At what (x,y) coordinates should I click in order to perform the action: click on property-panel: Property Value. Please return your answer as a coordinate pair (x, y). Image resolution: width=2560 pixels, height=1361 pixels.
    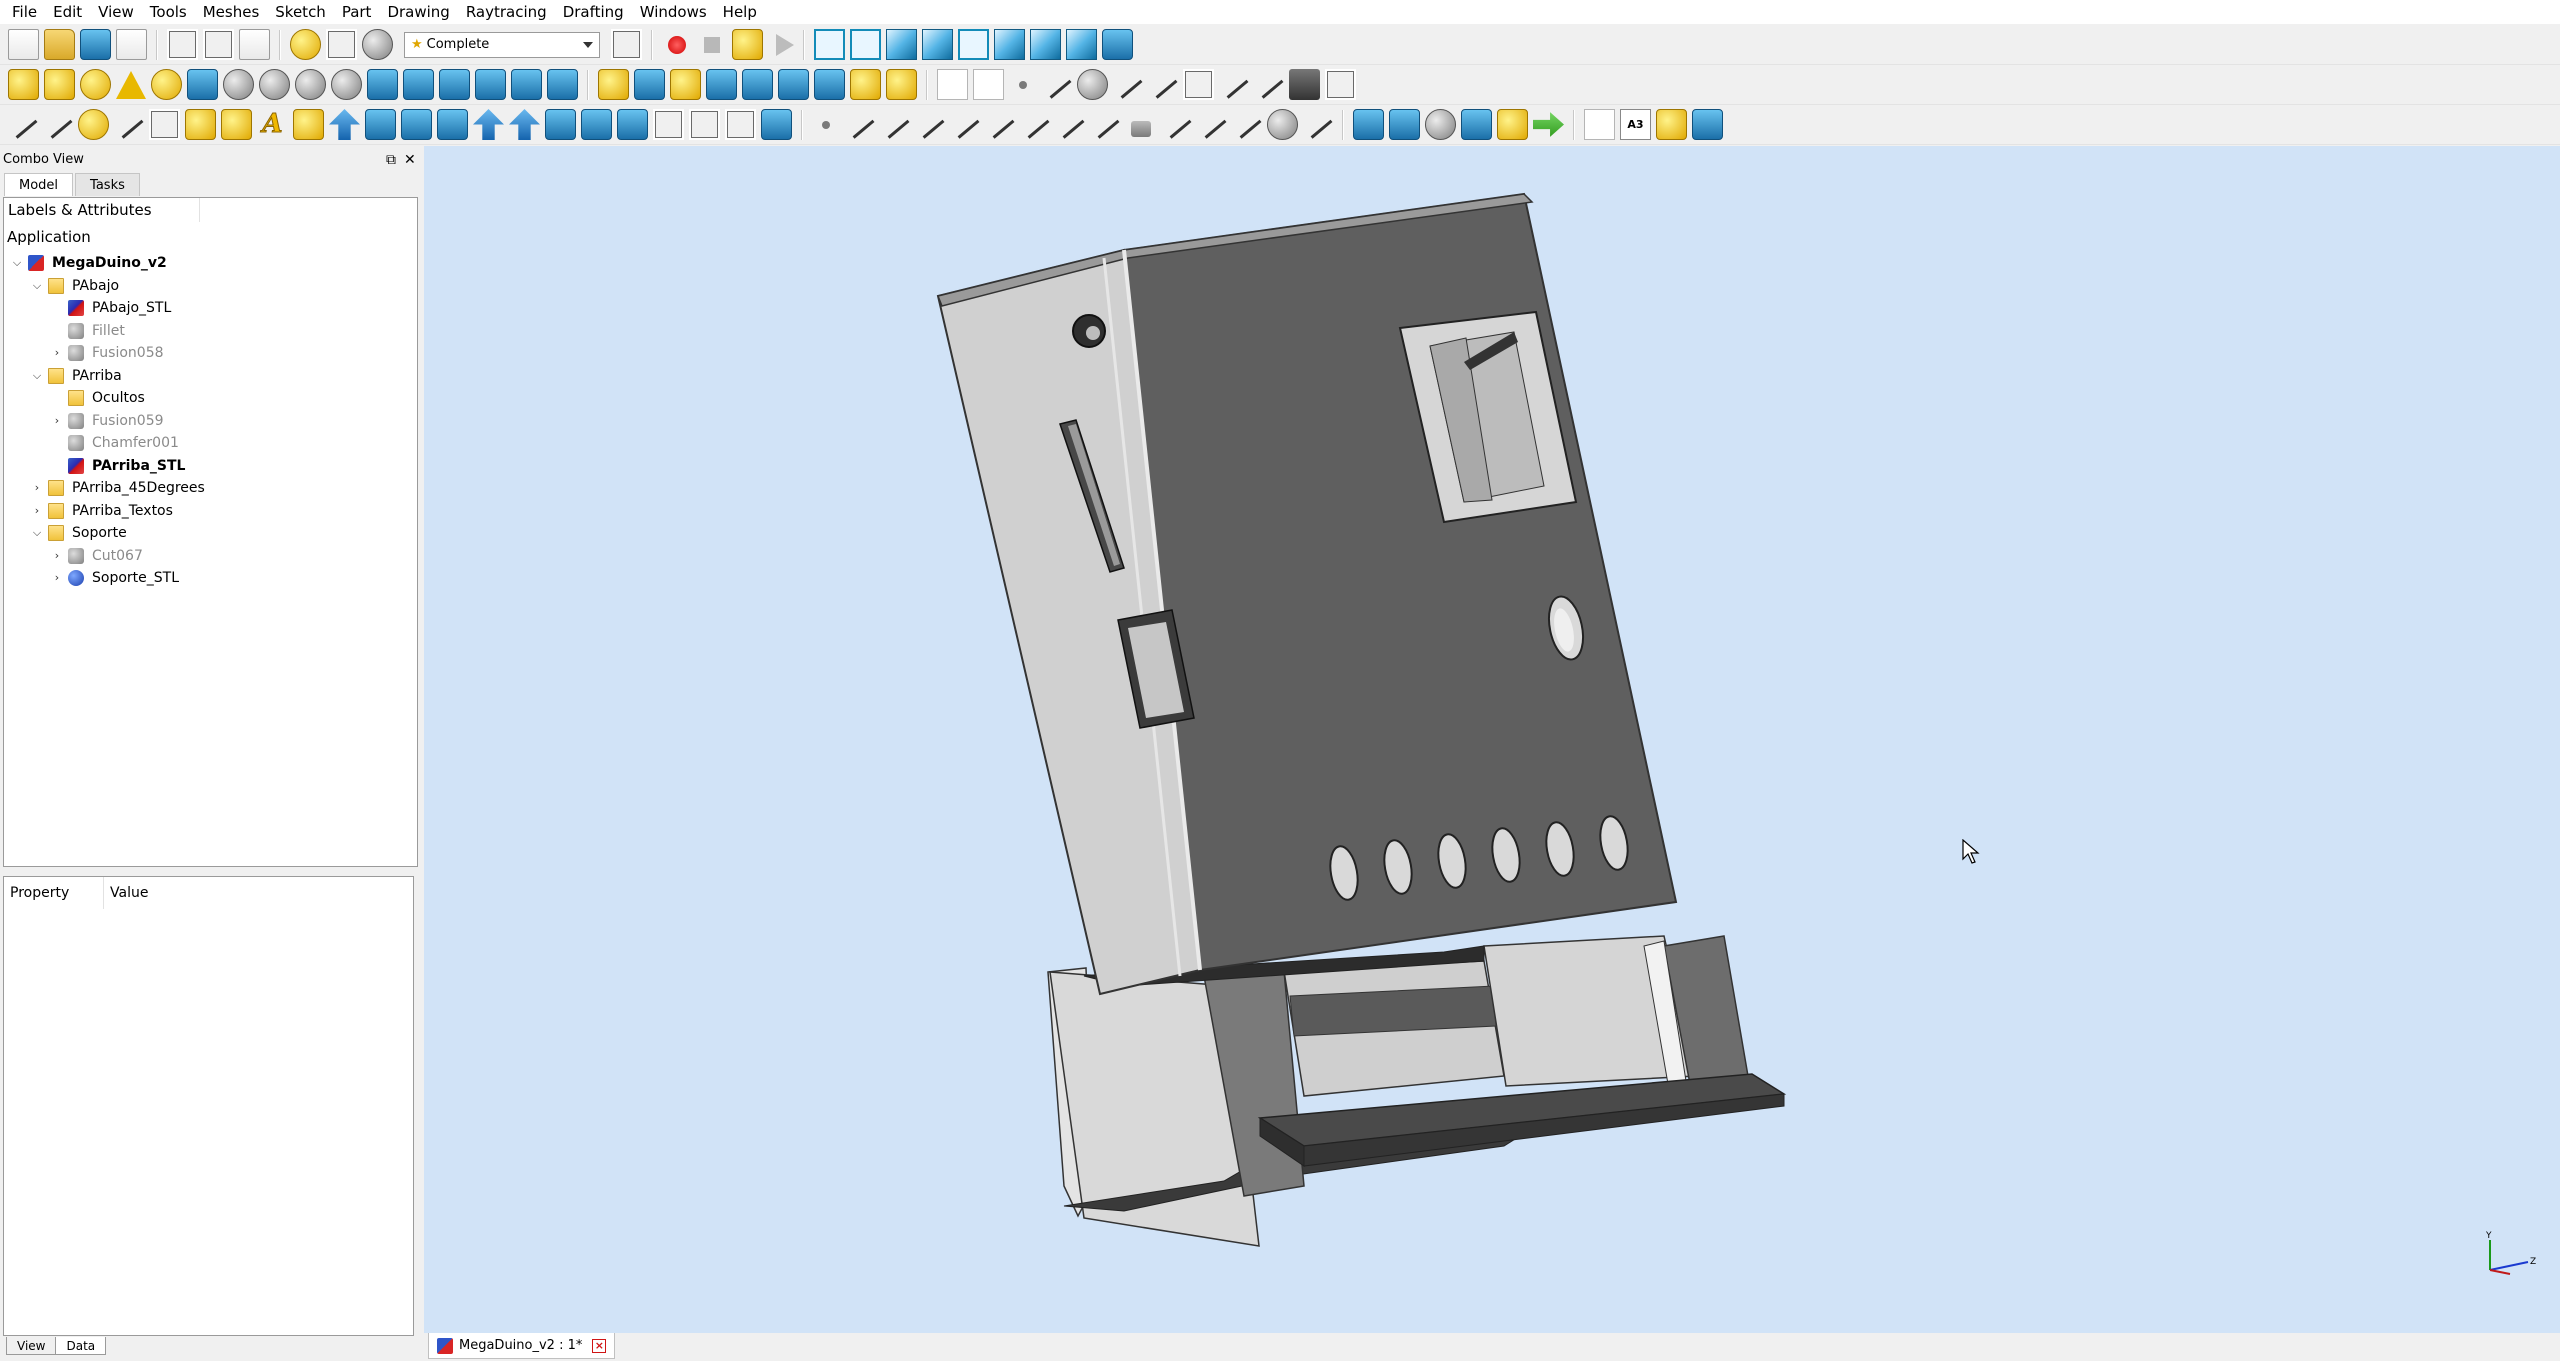
    Looking at the image, I should click on (208, 1106).